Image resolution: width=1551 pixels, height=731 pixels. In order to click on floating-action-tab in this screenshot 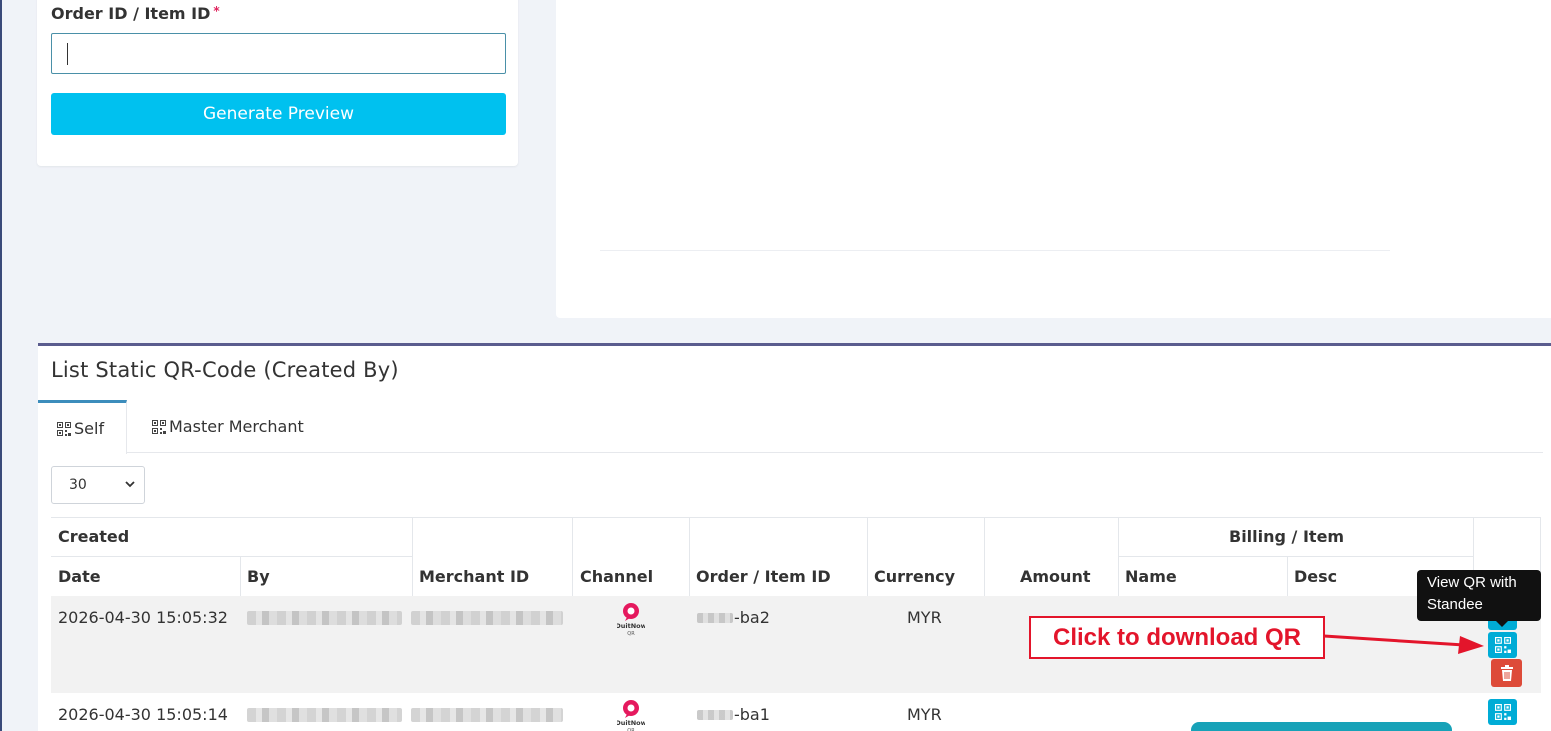, I will do `click(1321, 726)`.